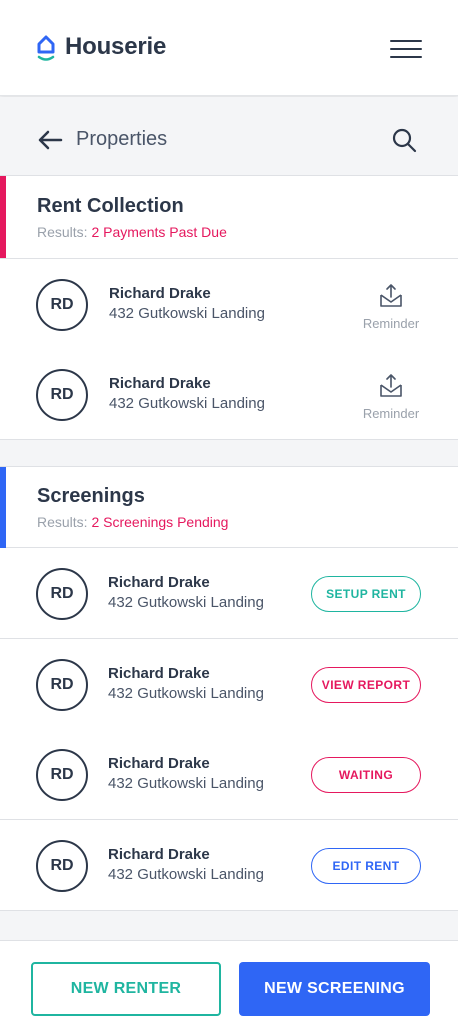 The height and width of the screenshot is (1036, 458). What do you see at coordinates (50, 140) in the screenshot?
I see `arrow-left-icon` at bounding box center [50, 140].